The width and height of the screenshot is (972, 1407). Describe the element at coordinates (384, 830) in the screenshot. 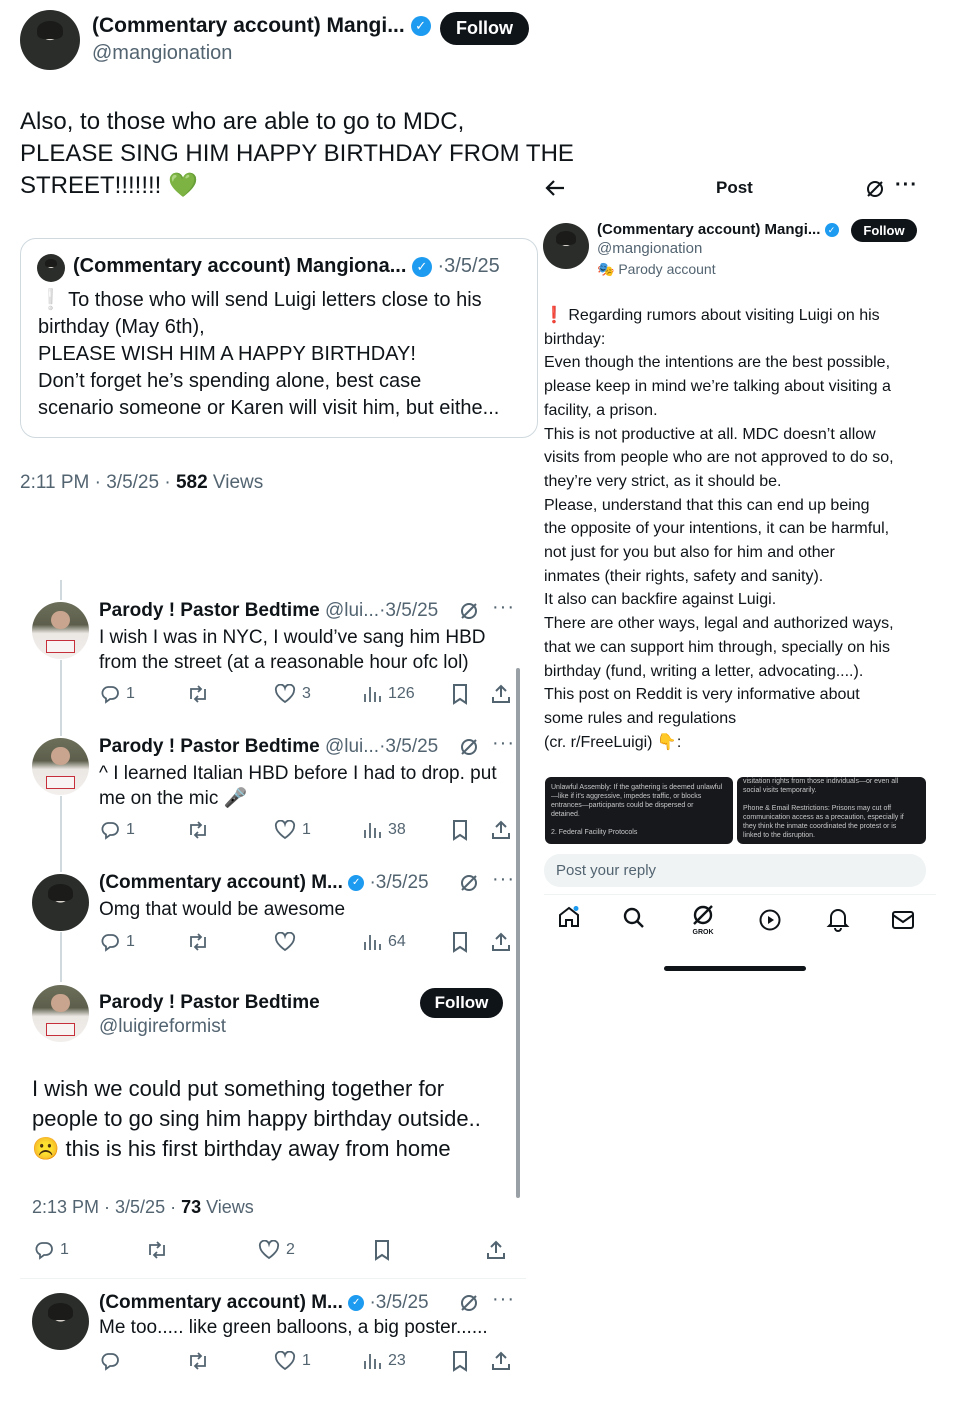

I see `views-button: 38` at that location.